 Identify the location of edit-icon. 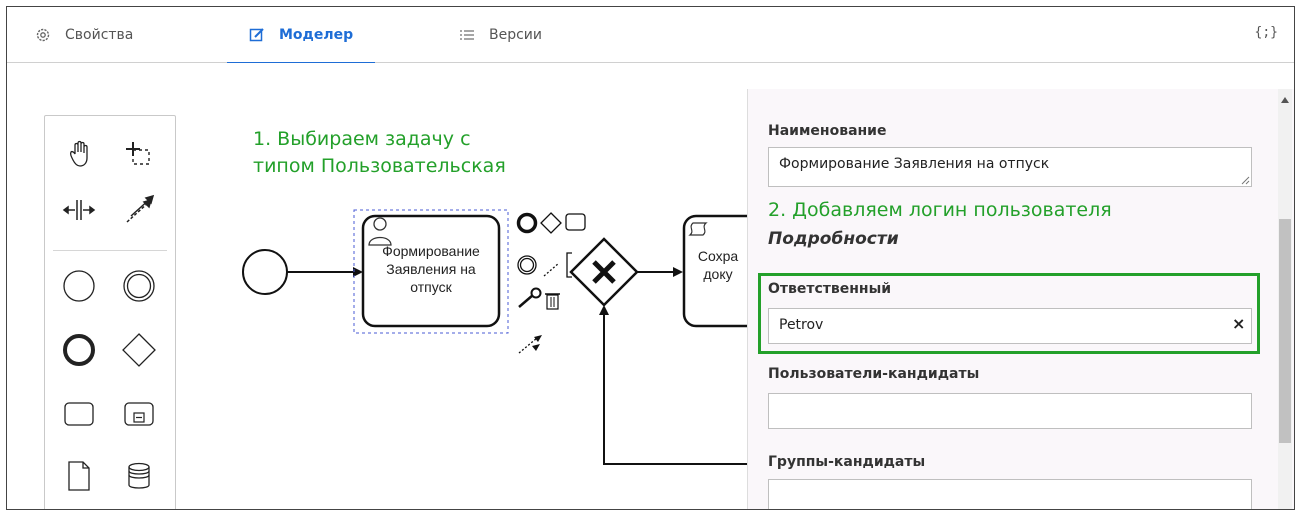
(257, 35).